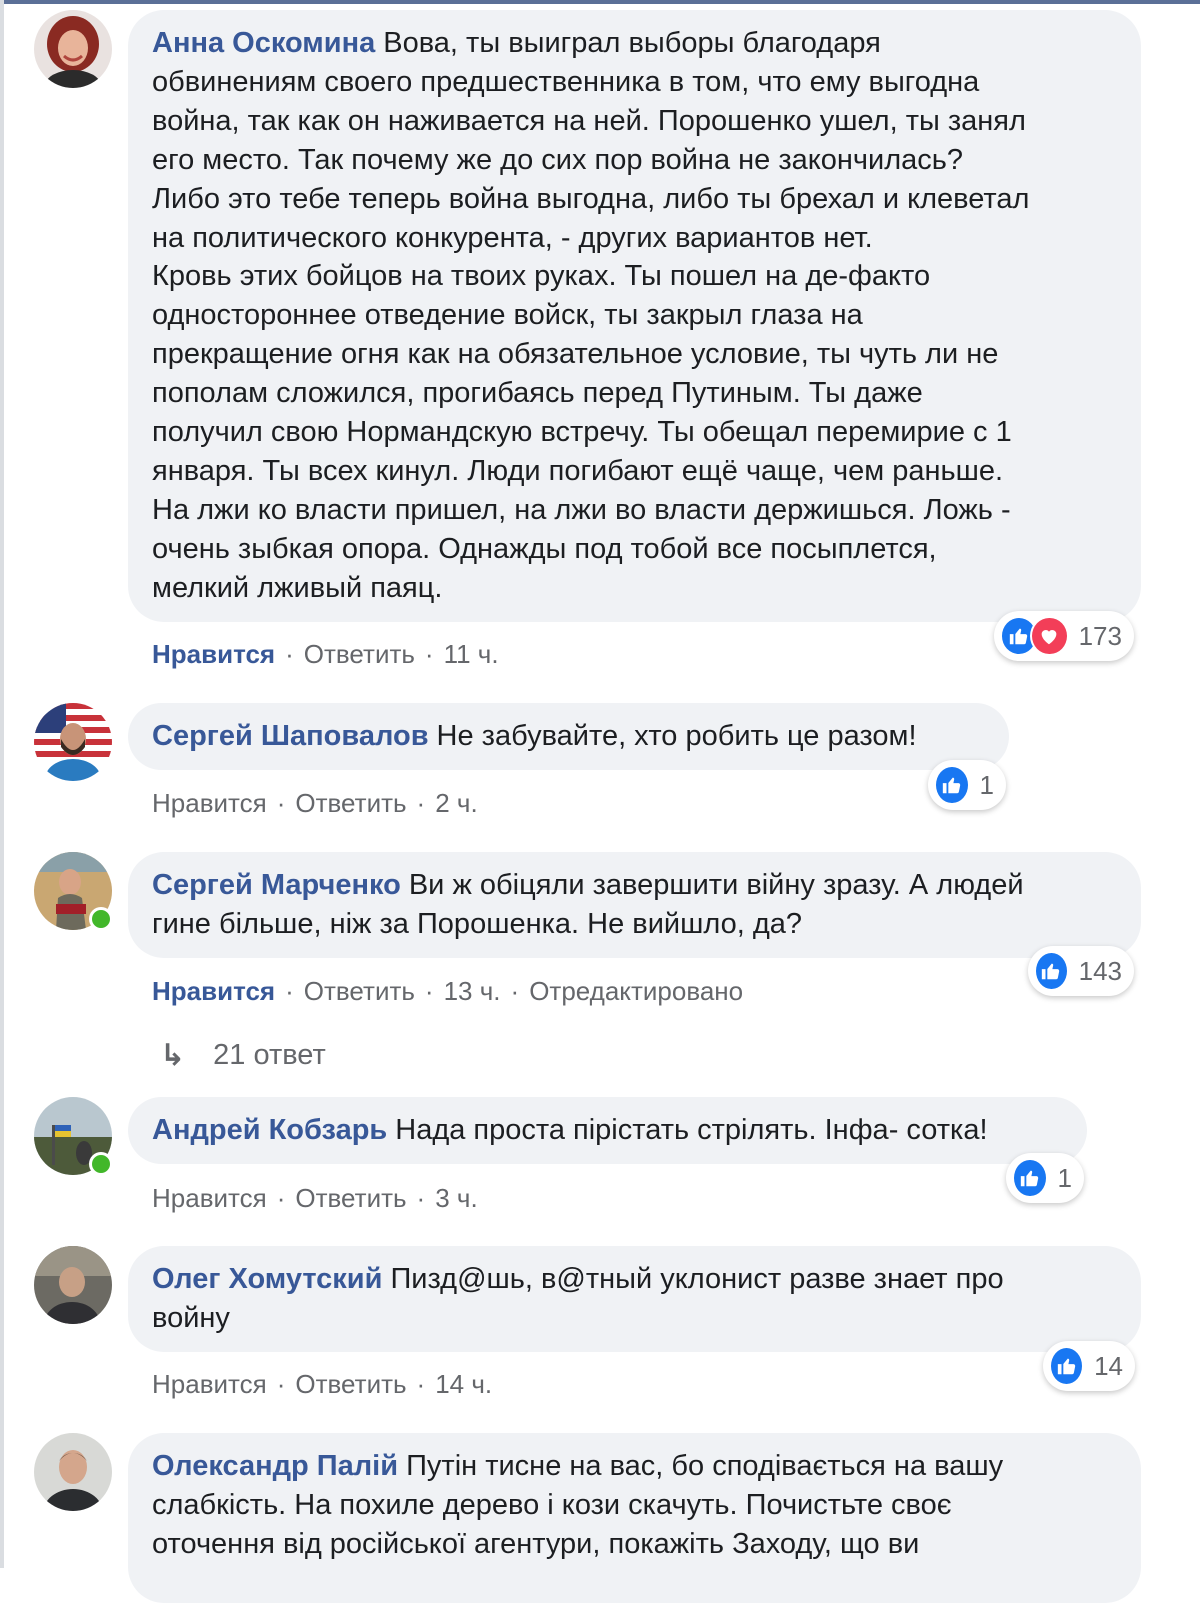 The image size is (1200, 1603). I want to click on timestamp: 14 ч., so click(463, 1384).